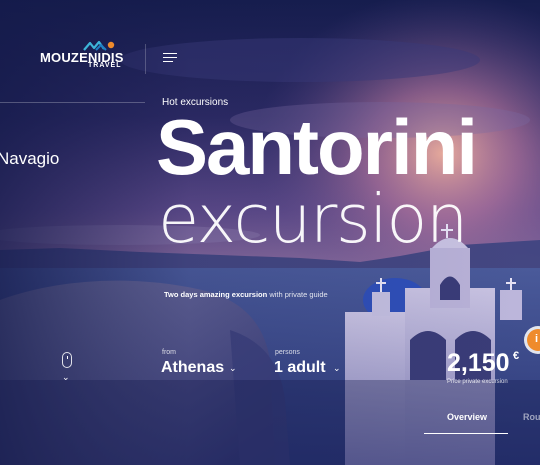 The height and width of the screenshot is (465, 540). Describe the element at coordinates (477, 382) in the screenshot. I see `price-label: Price private excursion` at that location.